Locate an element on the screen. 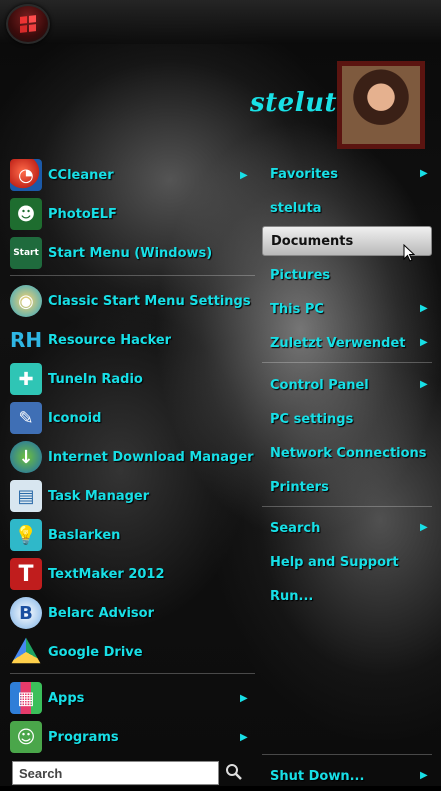  right-item-this-pc: This PC is located at coordinates (347, 309).